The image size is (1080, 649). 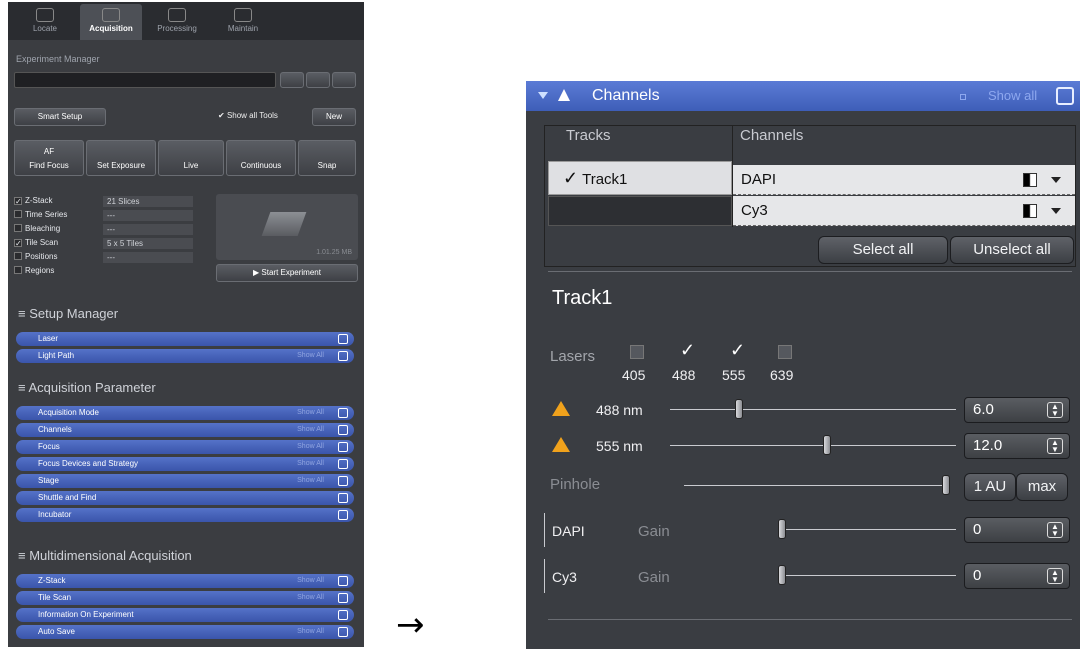 What do you see at coordinates (49, 158) in the screenshot?
I see `find-focus-button: AF Find Focus` at bounding box center [49, 158].